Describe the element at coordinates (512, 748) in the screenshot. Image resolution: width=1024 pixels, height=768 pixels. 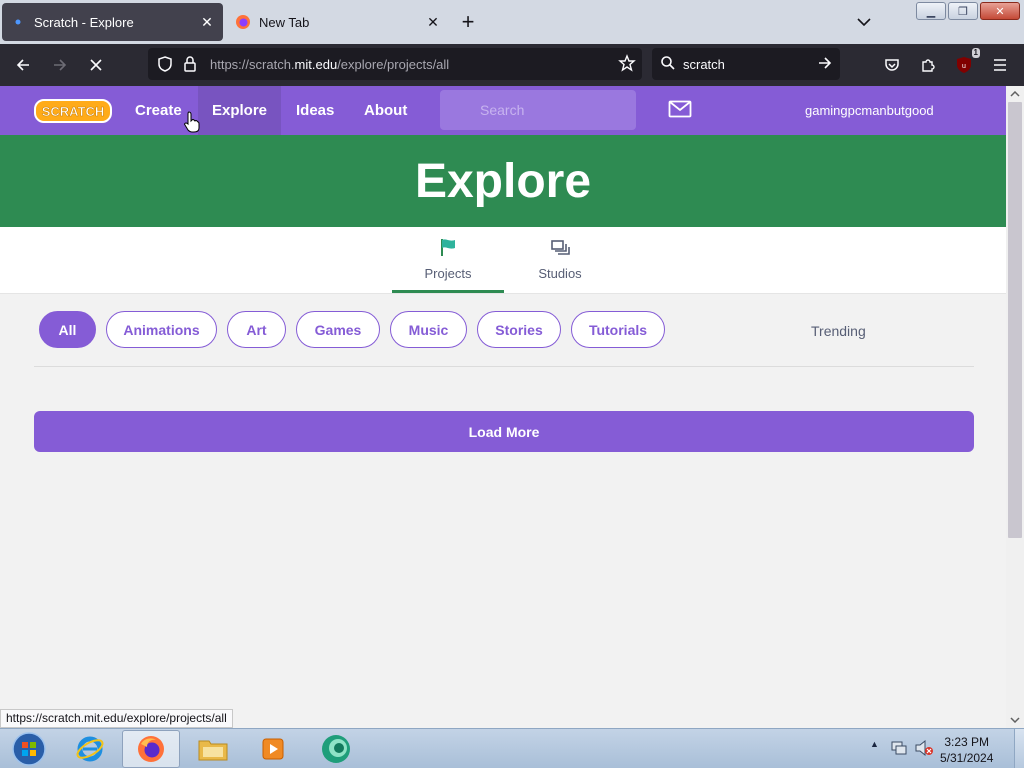
I see `windows-taskbar: ▲ 3:23 PM 5/31/2024` at that location.